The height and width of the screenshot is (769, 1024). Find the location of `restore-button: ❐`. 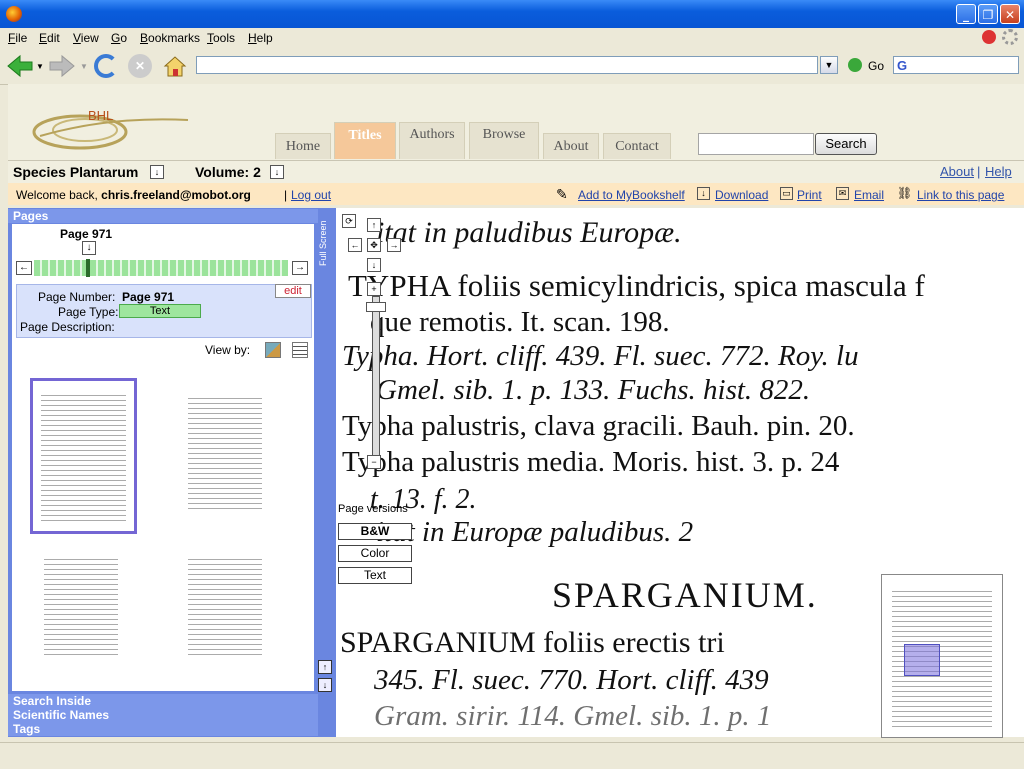

restore-button: ❐ is located at coordinates (988, 14).